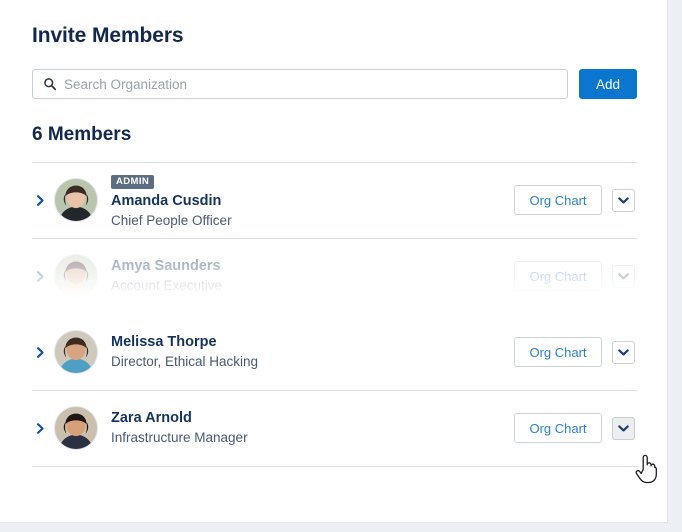  What do you see at coordinates (171, 220) in the screenshot?
I see `member-job-title: Chief People Officer` at bounding box center [171, 220].